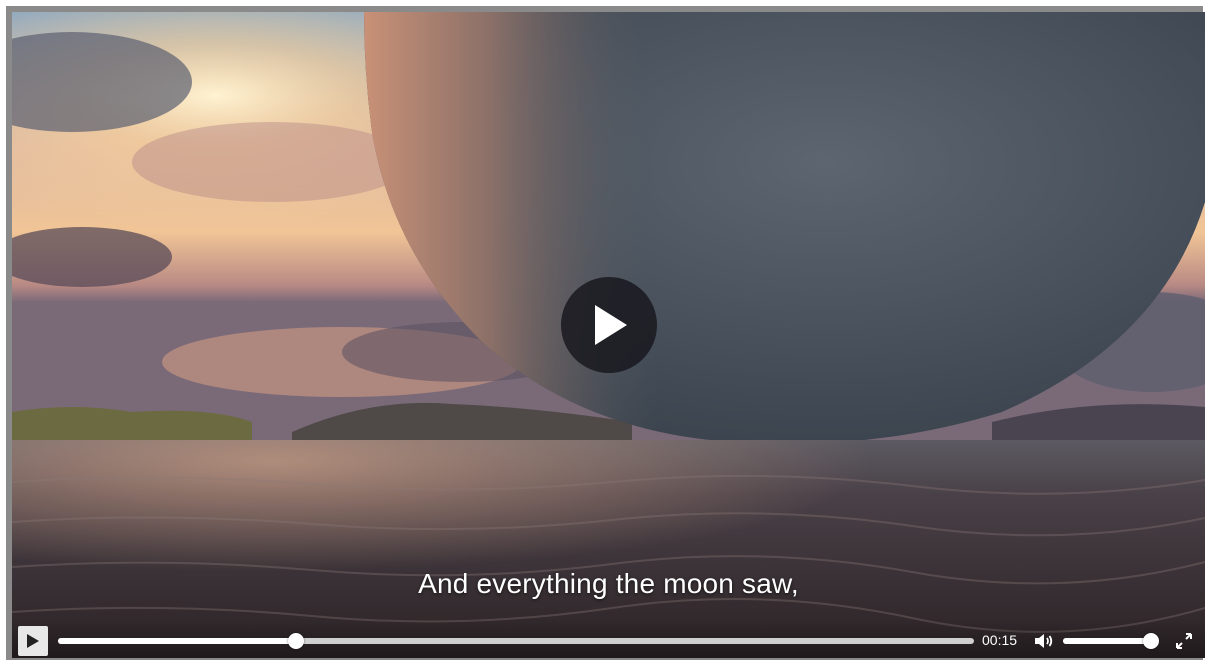 The image size is (1207, 662). I want to click on big-play-button, so click(609, 325).